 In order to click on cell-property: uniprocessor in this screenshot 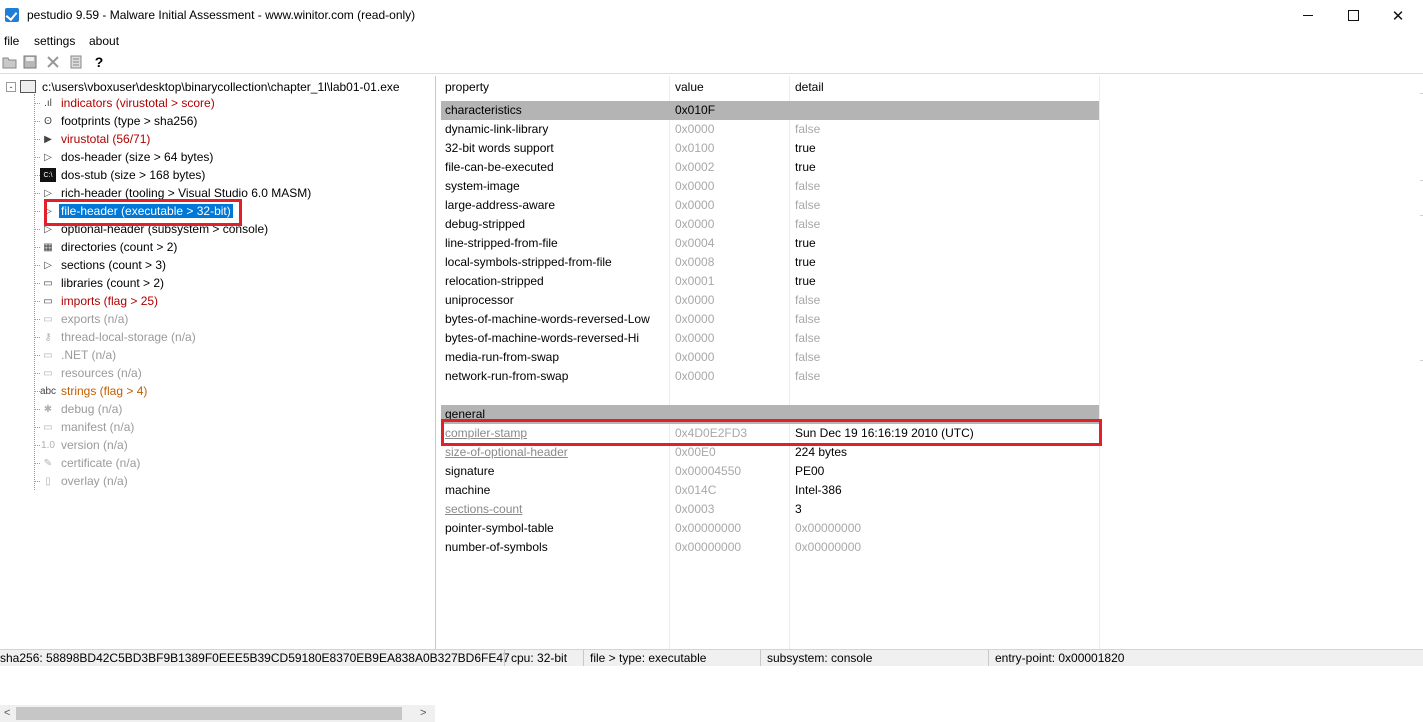, I will do `click(479, 300)`.